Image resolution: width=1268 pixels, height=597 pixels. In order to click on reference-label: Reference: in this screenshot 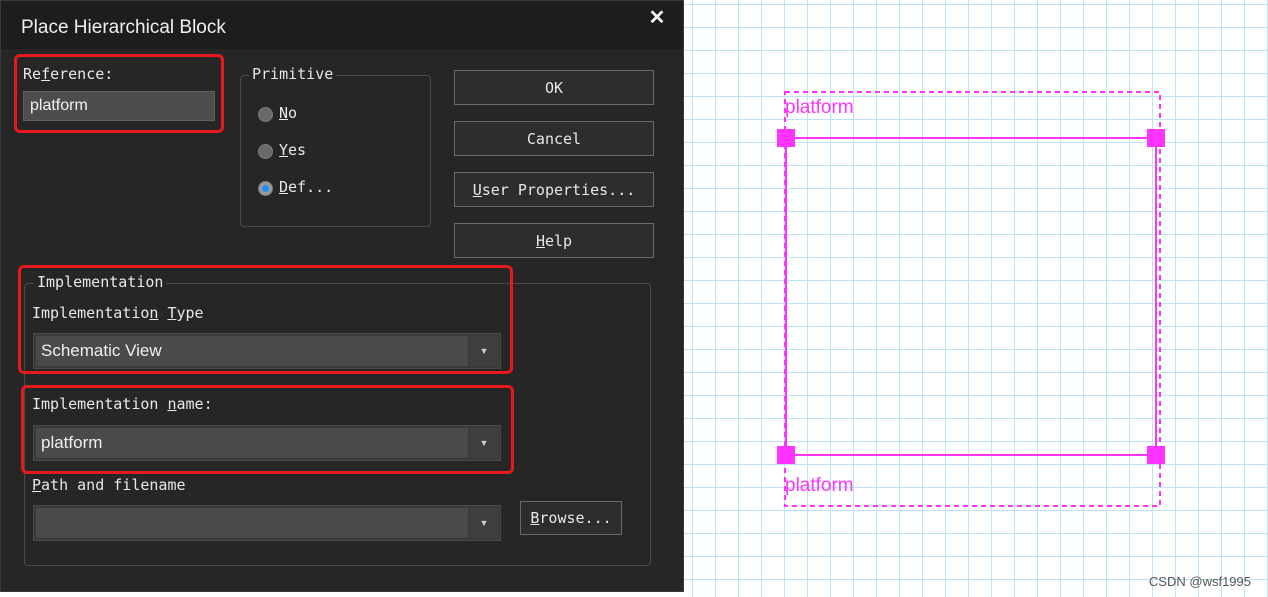, I will do `click(68, 74)`.